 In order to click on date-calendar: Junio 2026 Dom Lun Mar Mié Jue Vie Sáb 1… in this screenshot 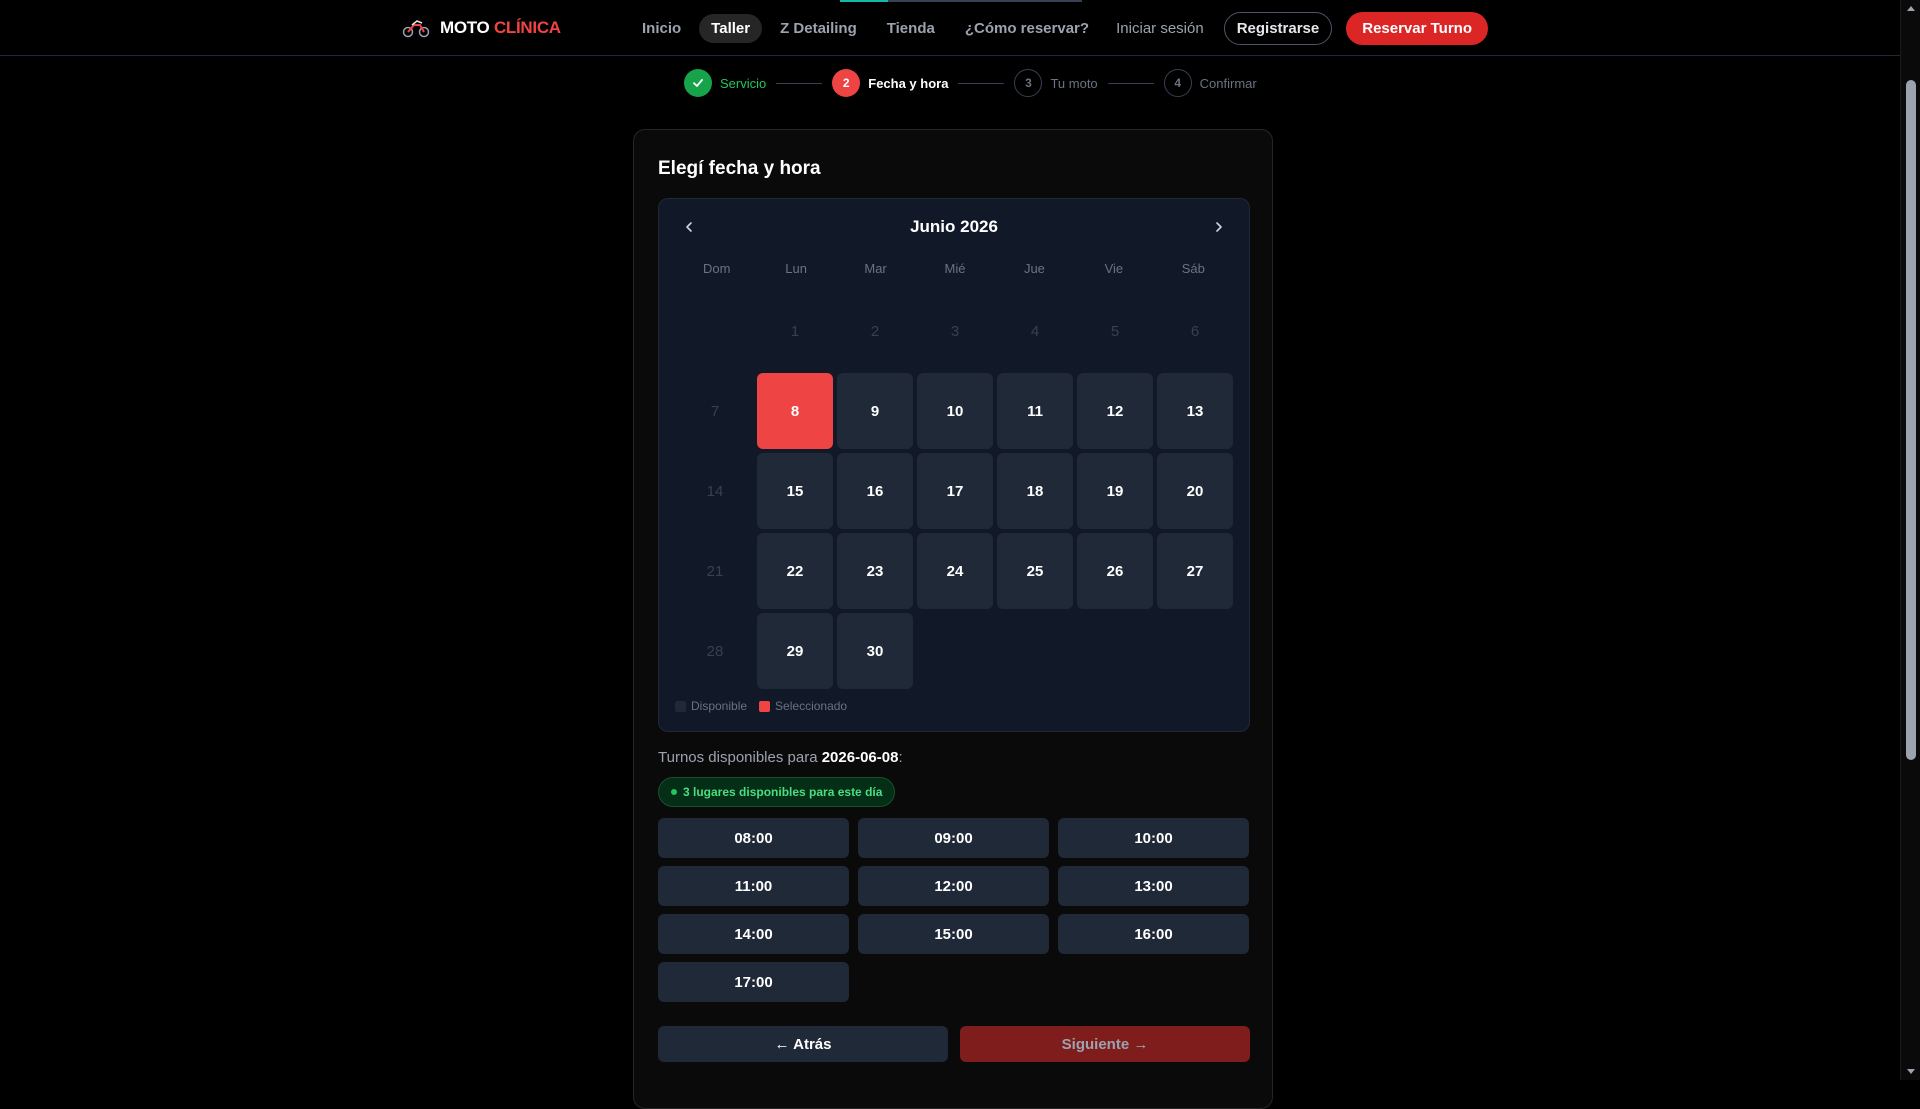, I will do `click(954, 465)`.